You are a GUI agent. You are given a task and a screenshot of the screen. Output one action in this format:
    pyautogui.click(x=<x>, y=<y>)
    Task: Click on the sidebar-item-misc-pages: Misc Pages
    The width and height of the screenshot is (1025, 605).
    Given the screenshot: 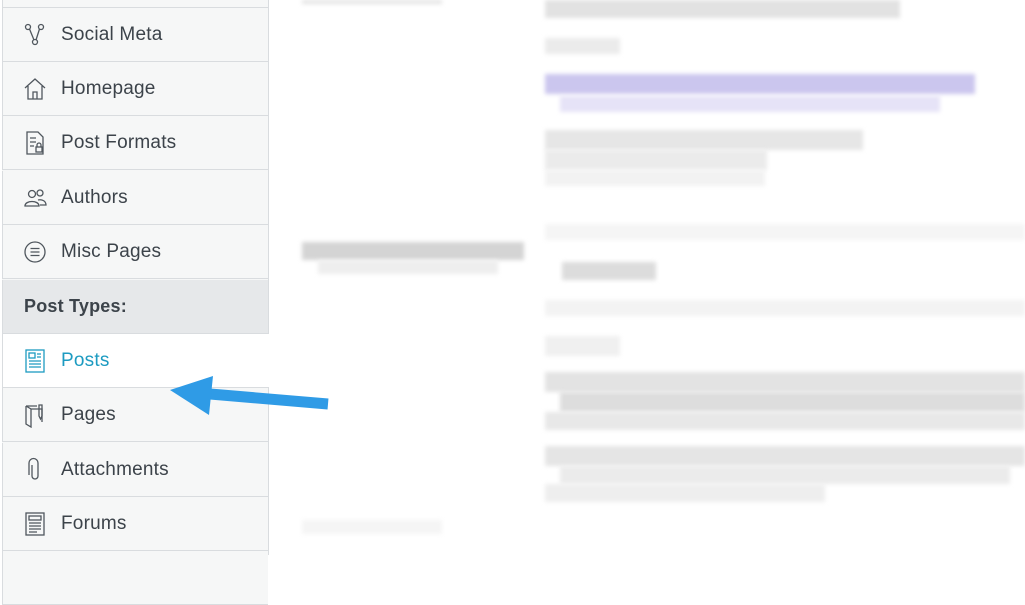 What is the action you would take?
    pyautogui.click(x=135, y=252)
    